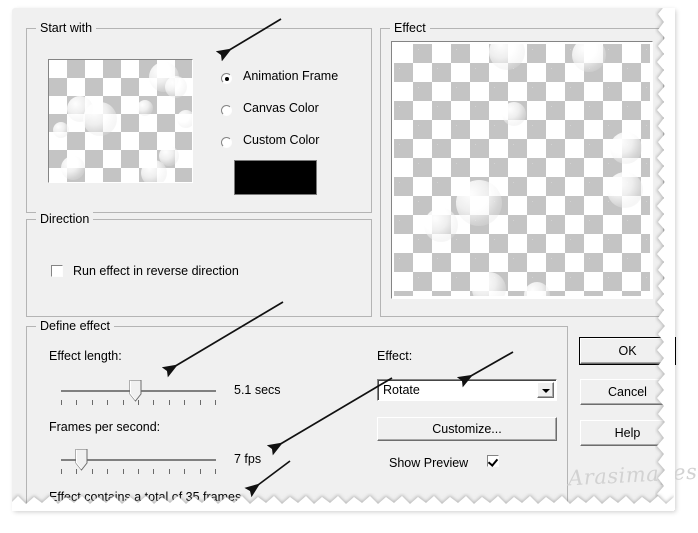  What do you see at coordinates (147, 497) in the screenshot?
I see `total-frames-text: Effect contains a total of 35 frames.` at bounding box center [147, 497].